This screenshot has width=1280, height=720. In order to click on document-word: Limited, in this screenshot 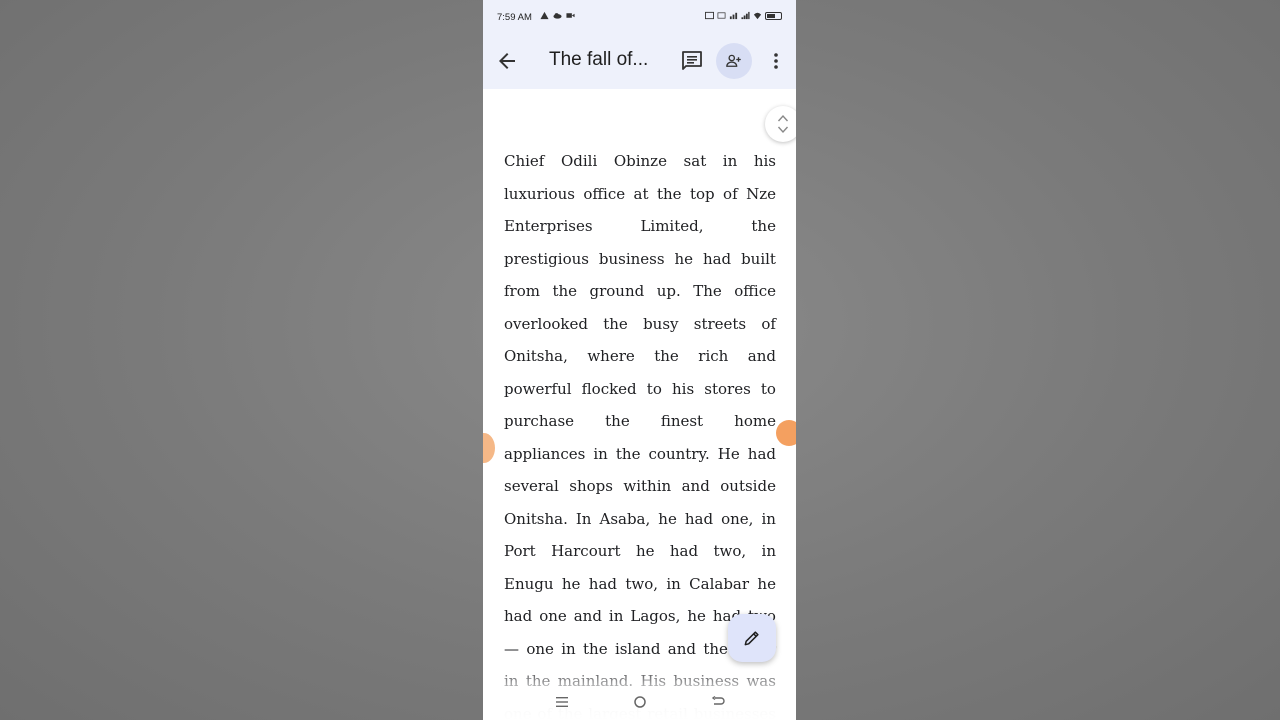, I will do `click(672, 226)`.